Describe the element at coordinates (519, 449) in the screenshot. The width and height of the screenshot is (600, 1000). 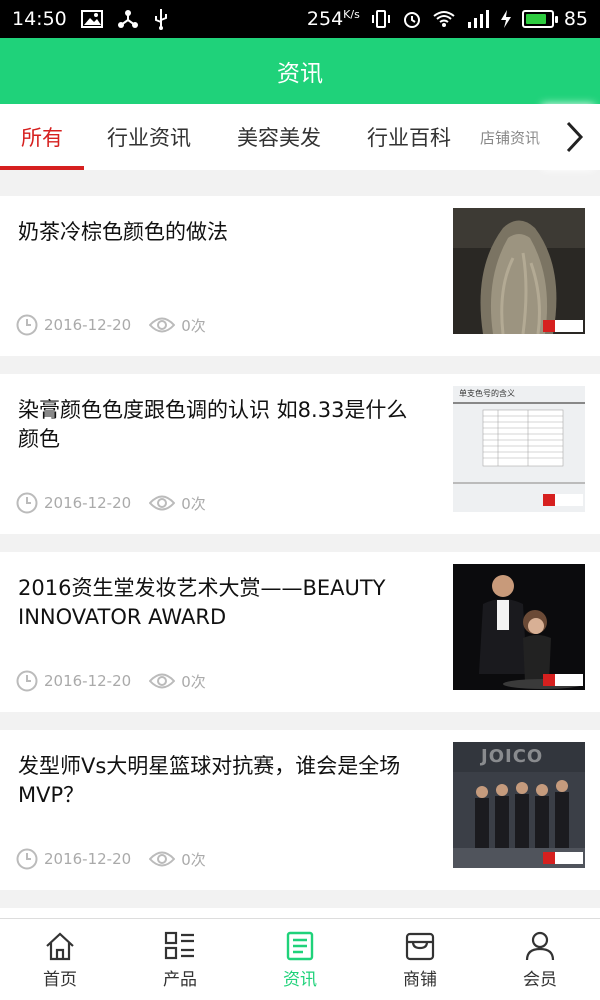
I see `color-chart-photo: 单支色号的含义` at that location.